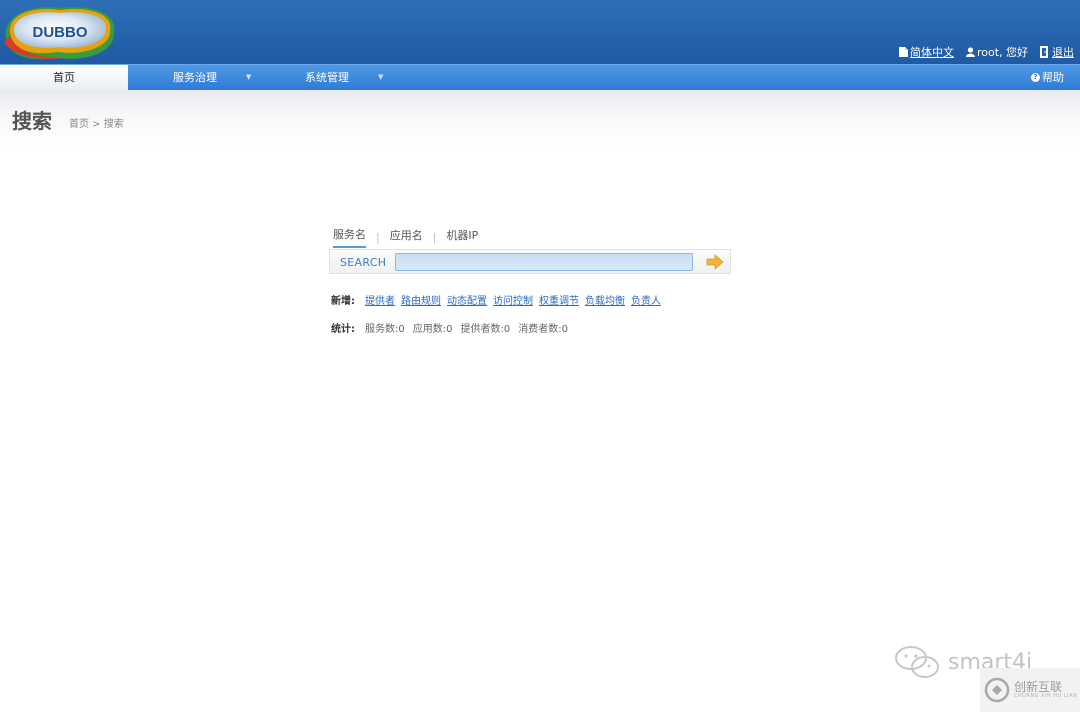 The image size is (1080, 712). I want to click on breadcrumb: 首页 > 搜索, so click(96, 124).